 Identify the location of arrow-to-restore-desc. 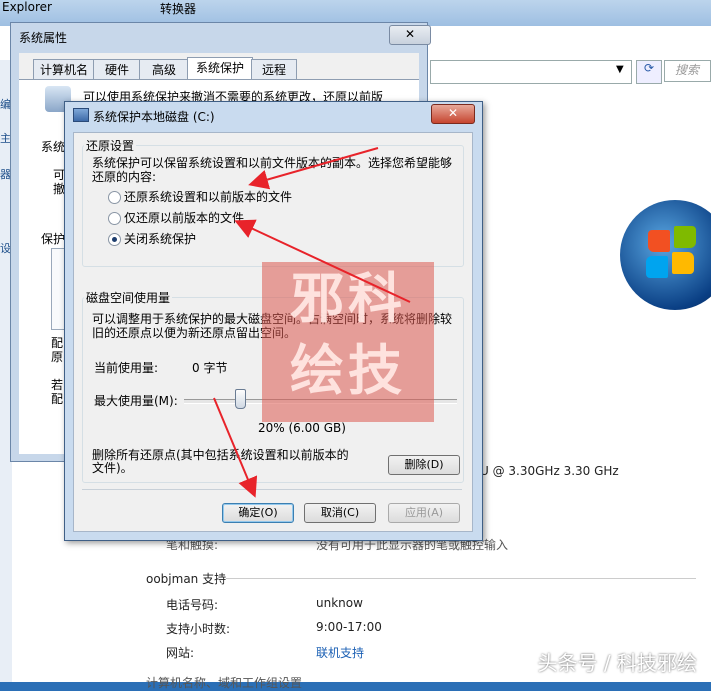
(313, 168).